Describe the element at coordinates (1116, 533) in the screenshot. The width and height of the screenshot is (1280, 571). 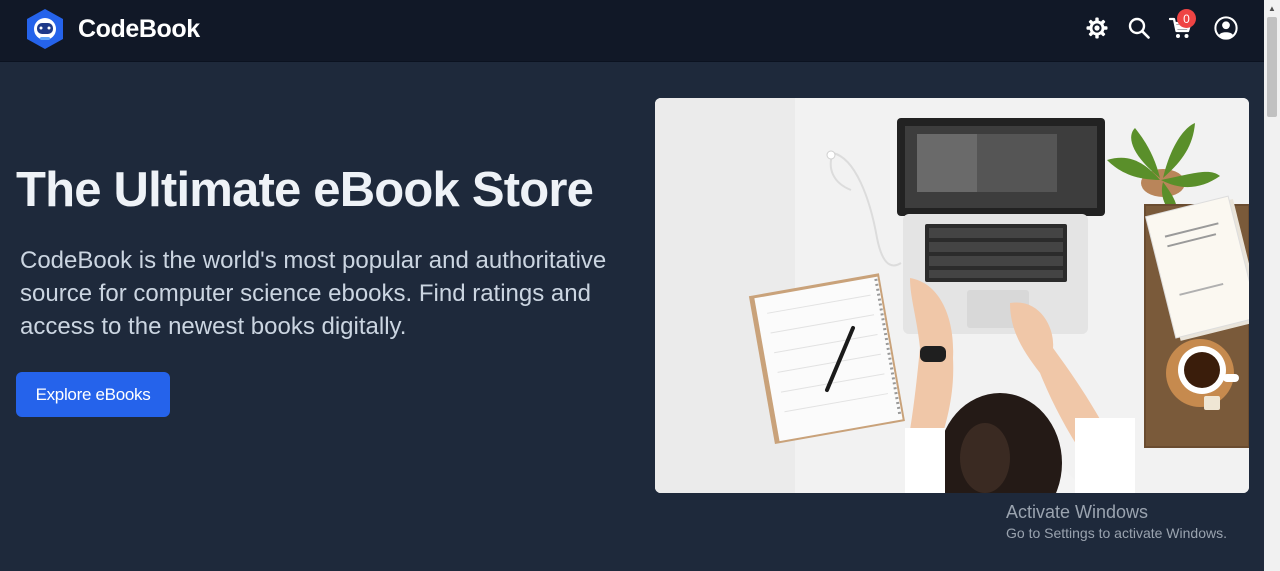
I see `watermark-subtitle: Go to Settings to activate Windows.` at that location.